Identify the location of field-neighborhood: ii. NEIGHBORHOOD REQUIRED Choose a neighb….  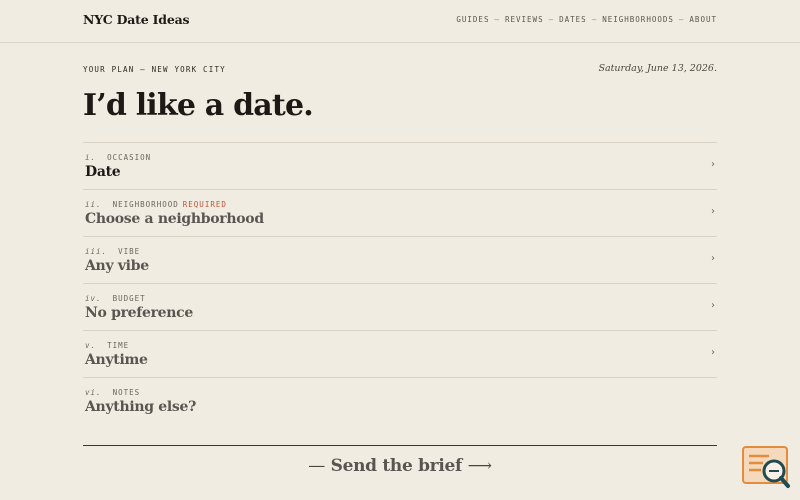
(400, 213).